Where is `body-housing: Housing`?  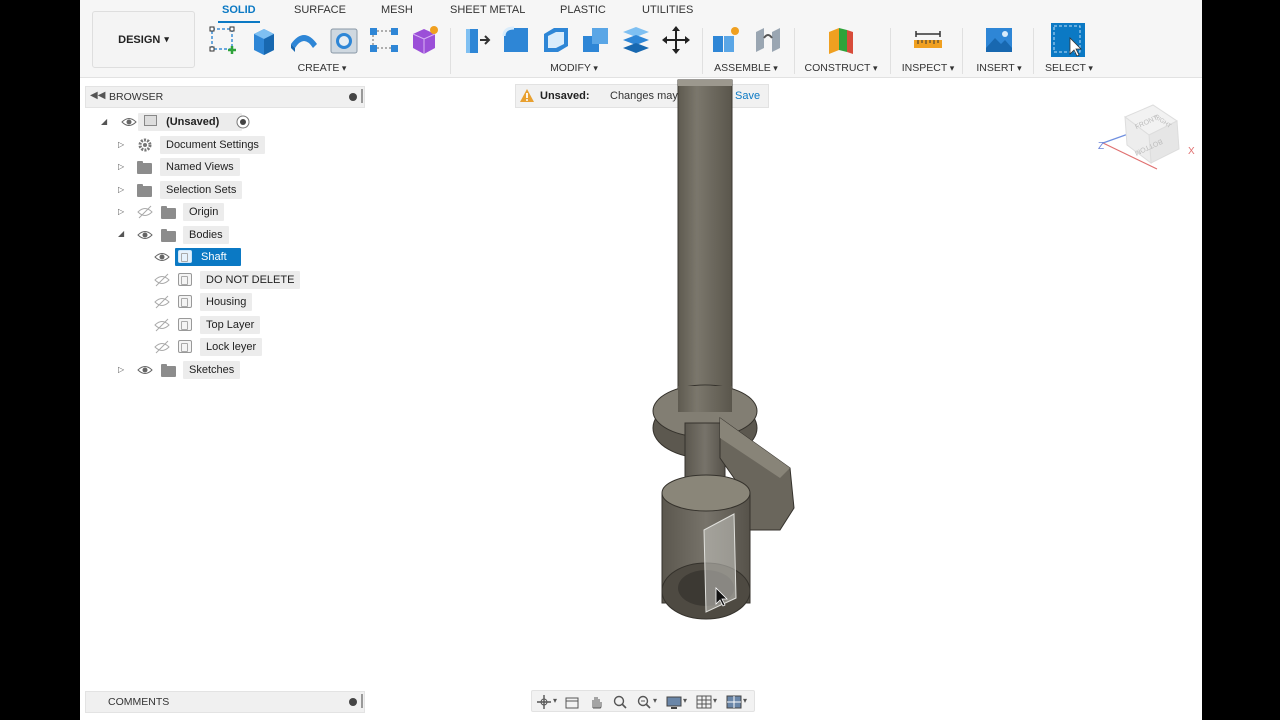
body-housing: Housing is located at coordinates (226, 302).